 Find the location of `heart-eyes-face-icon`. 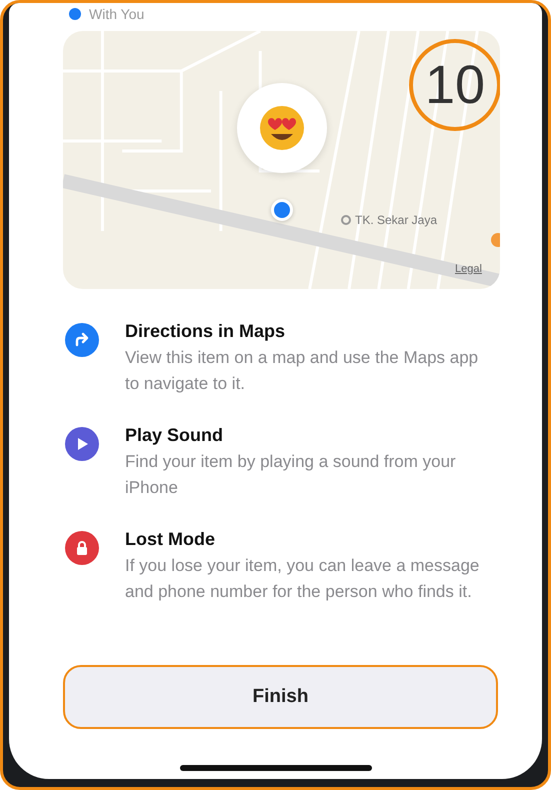

heart-eyes-face-icon is located at coordinates (282, 128).